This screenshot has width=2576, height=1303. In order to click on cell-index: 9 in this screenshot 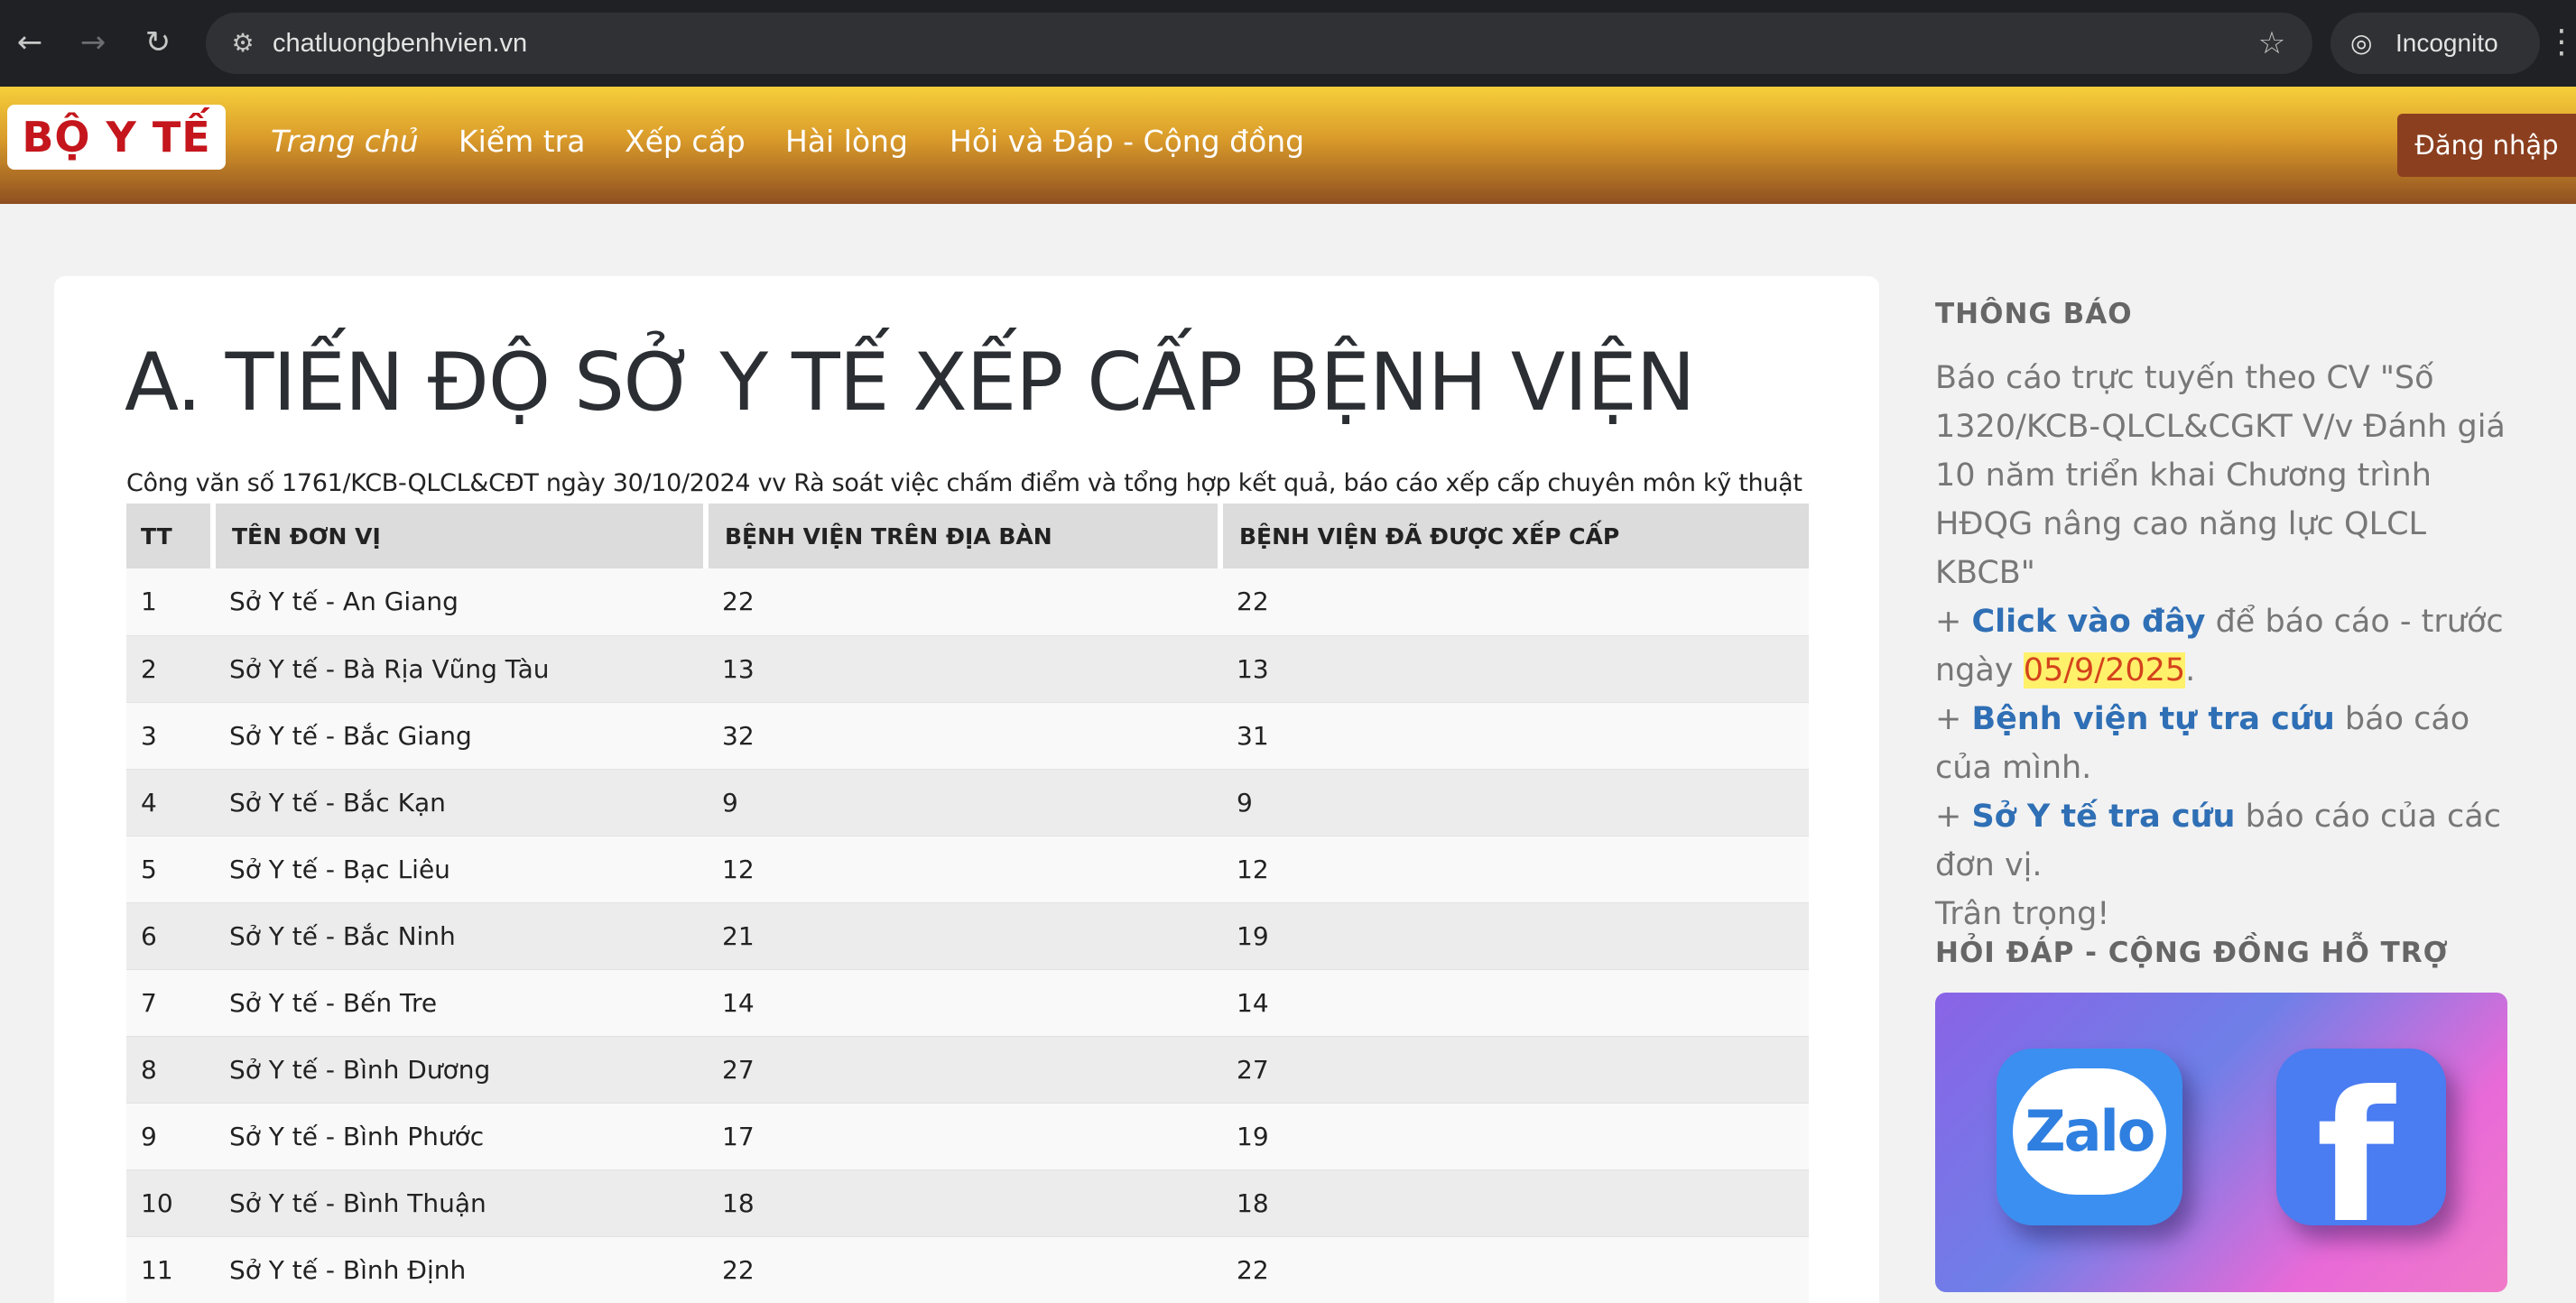, I will do `click(170, 1137)`.